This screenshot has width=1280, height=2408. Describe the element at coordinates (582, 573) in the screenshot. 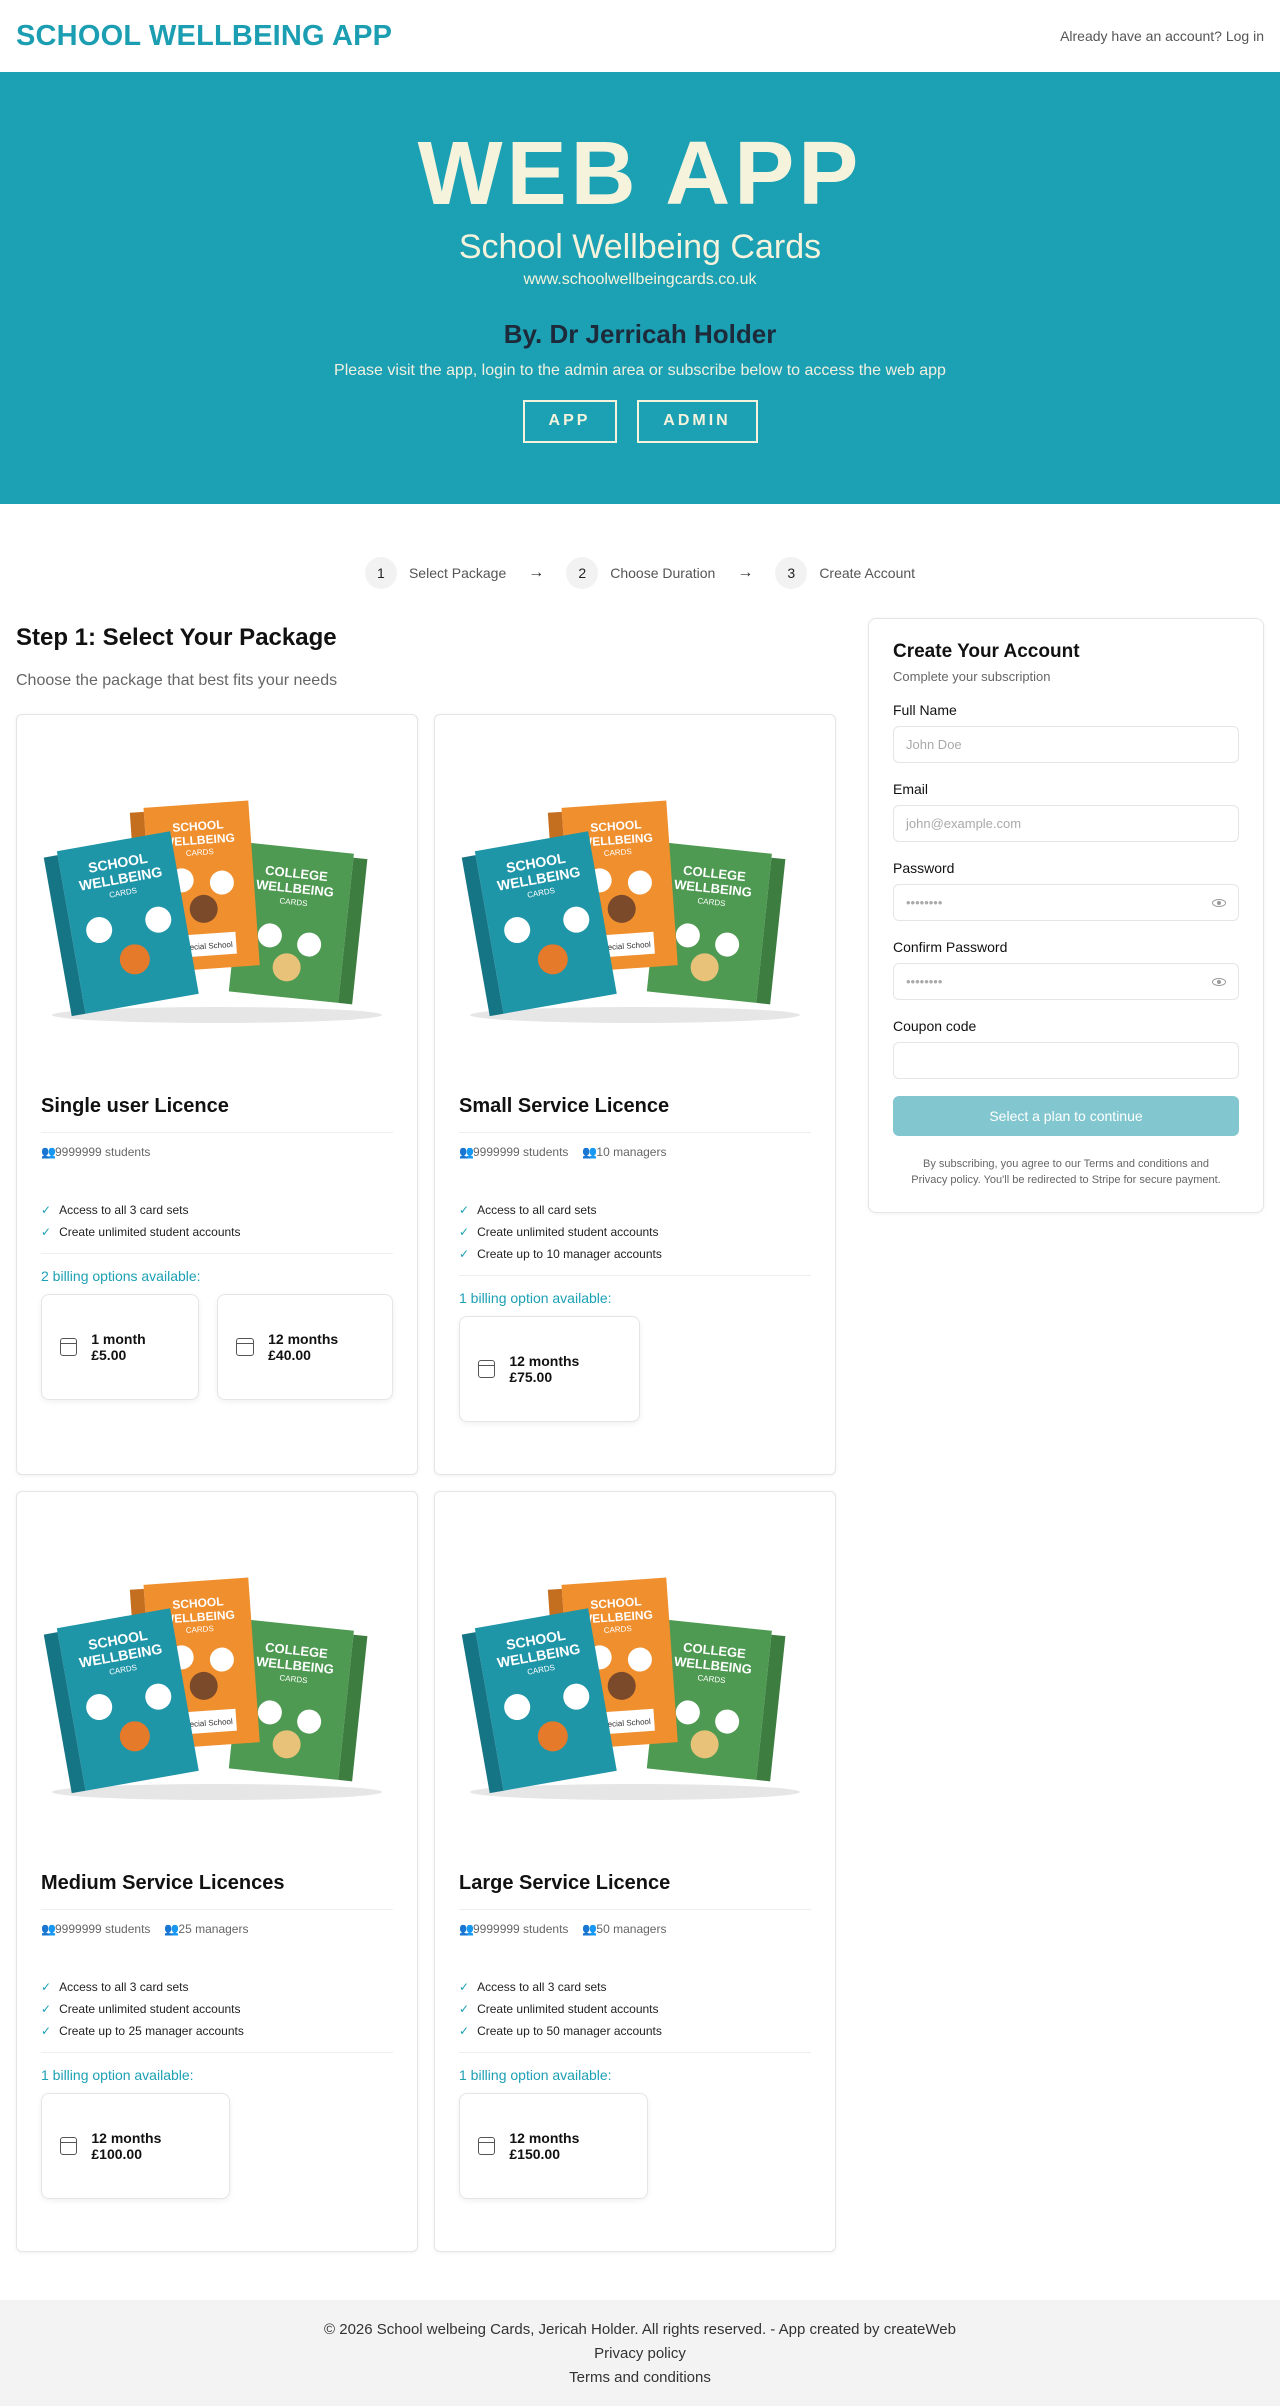

I see `step-number: 2` at that location.